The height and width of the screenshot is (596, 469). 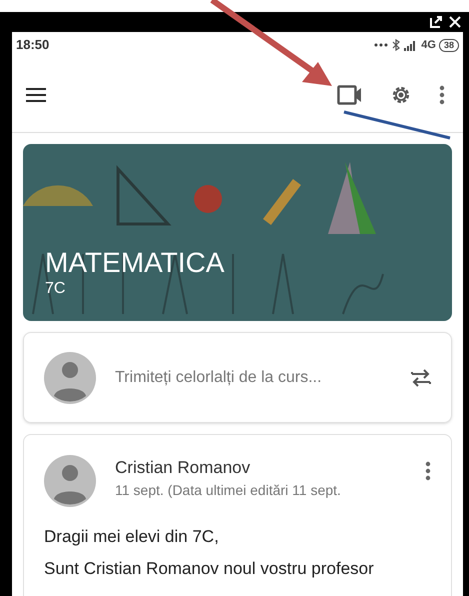 What do you see at coordinates (36, 95) in the screenshot?
I see `menu-icon` at bounding box center [36, 95].